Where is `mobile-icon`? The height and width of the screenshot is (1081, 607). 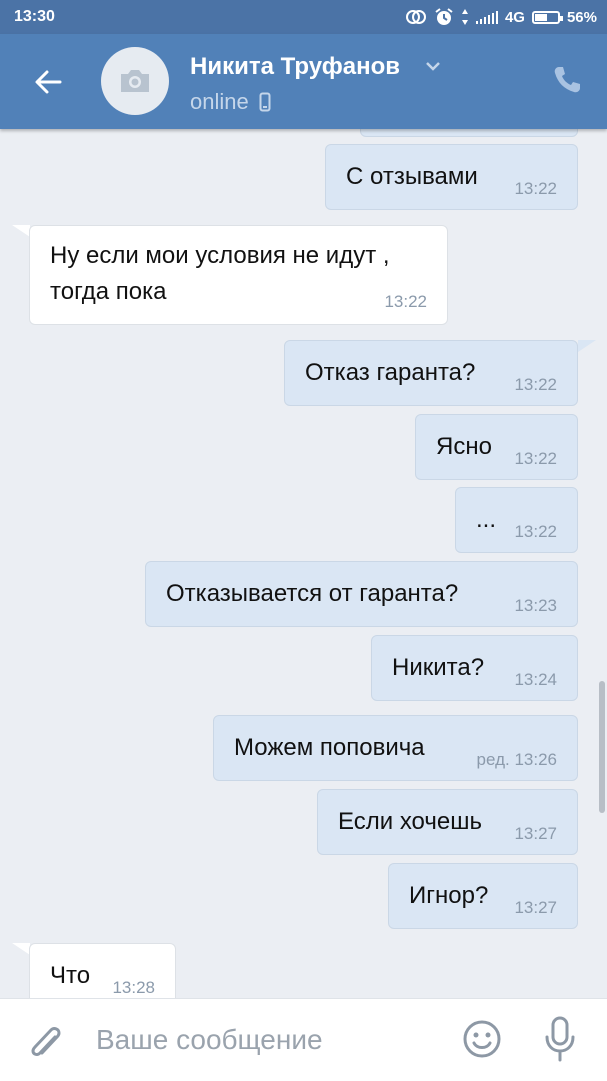 mobile-icon is located at coordinates (265, 102).